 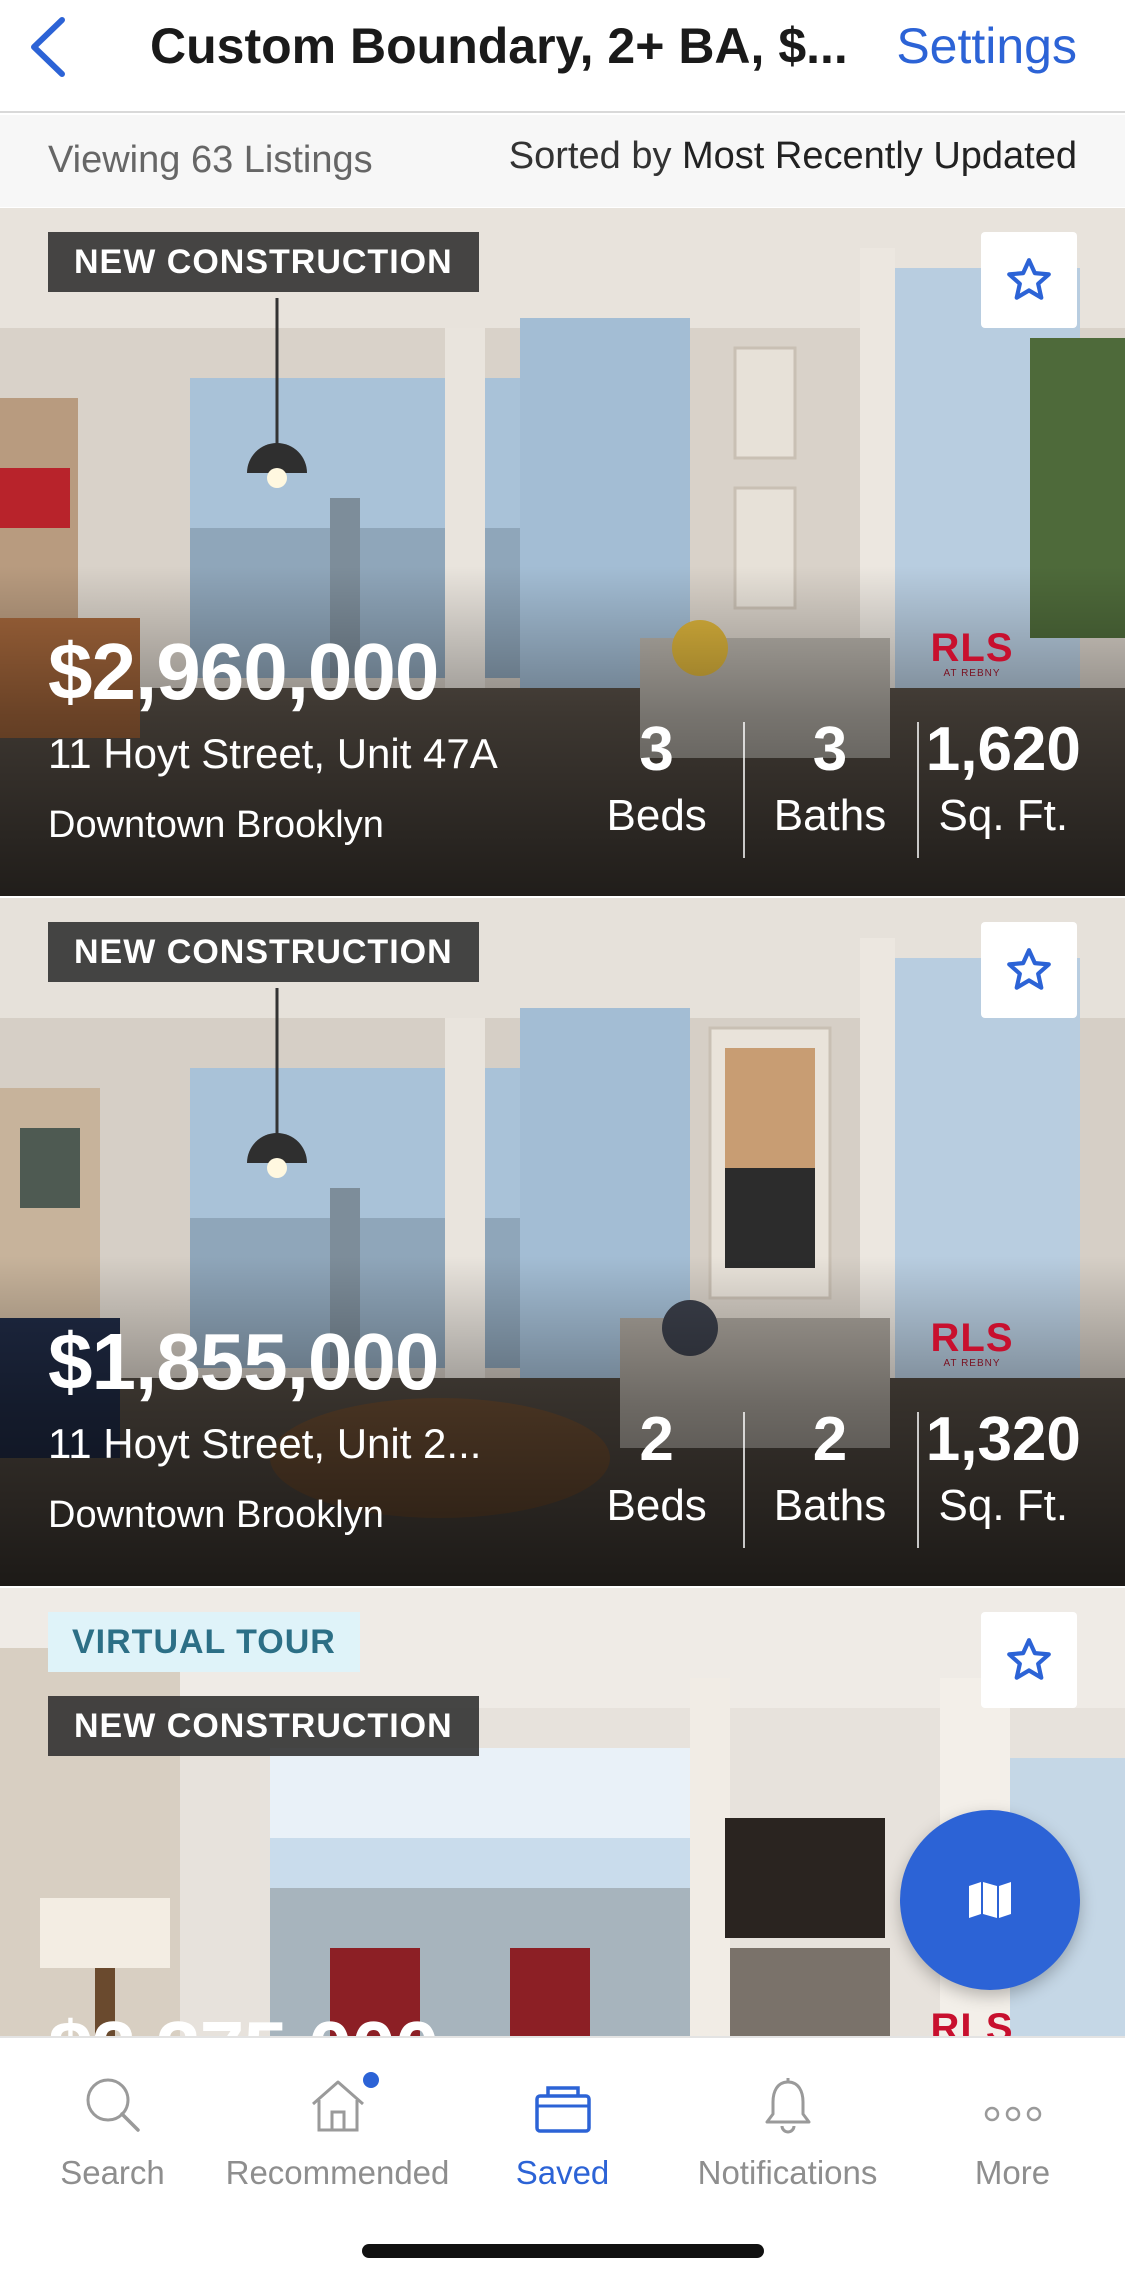 I want to click on sqft-stat: 1,620 Sq. Ft., so click(x=1003, y=787).